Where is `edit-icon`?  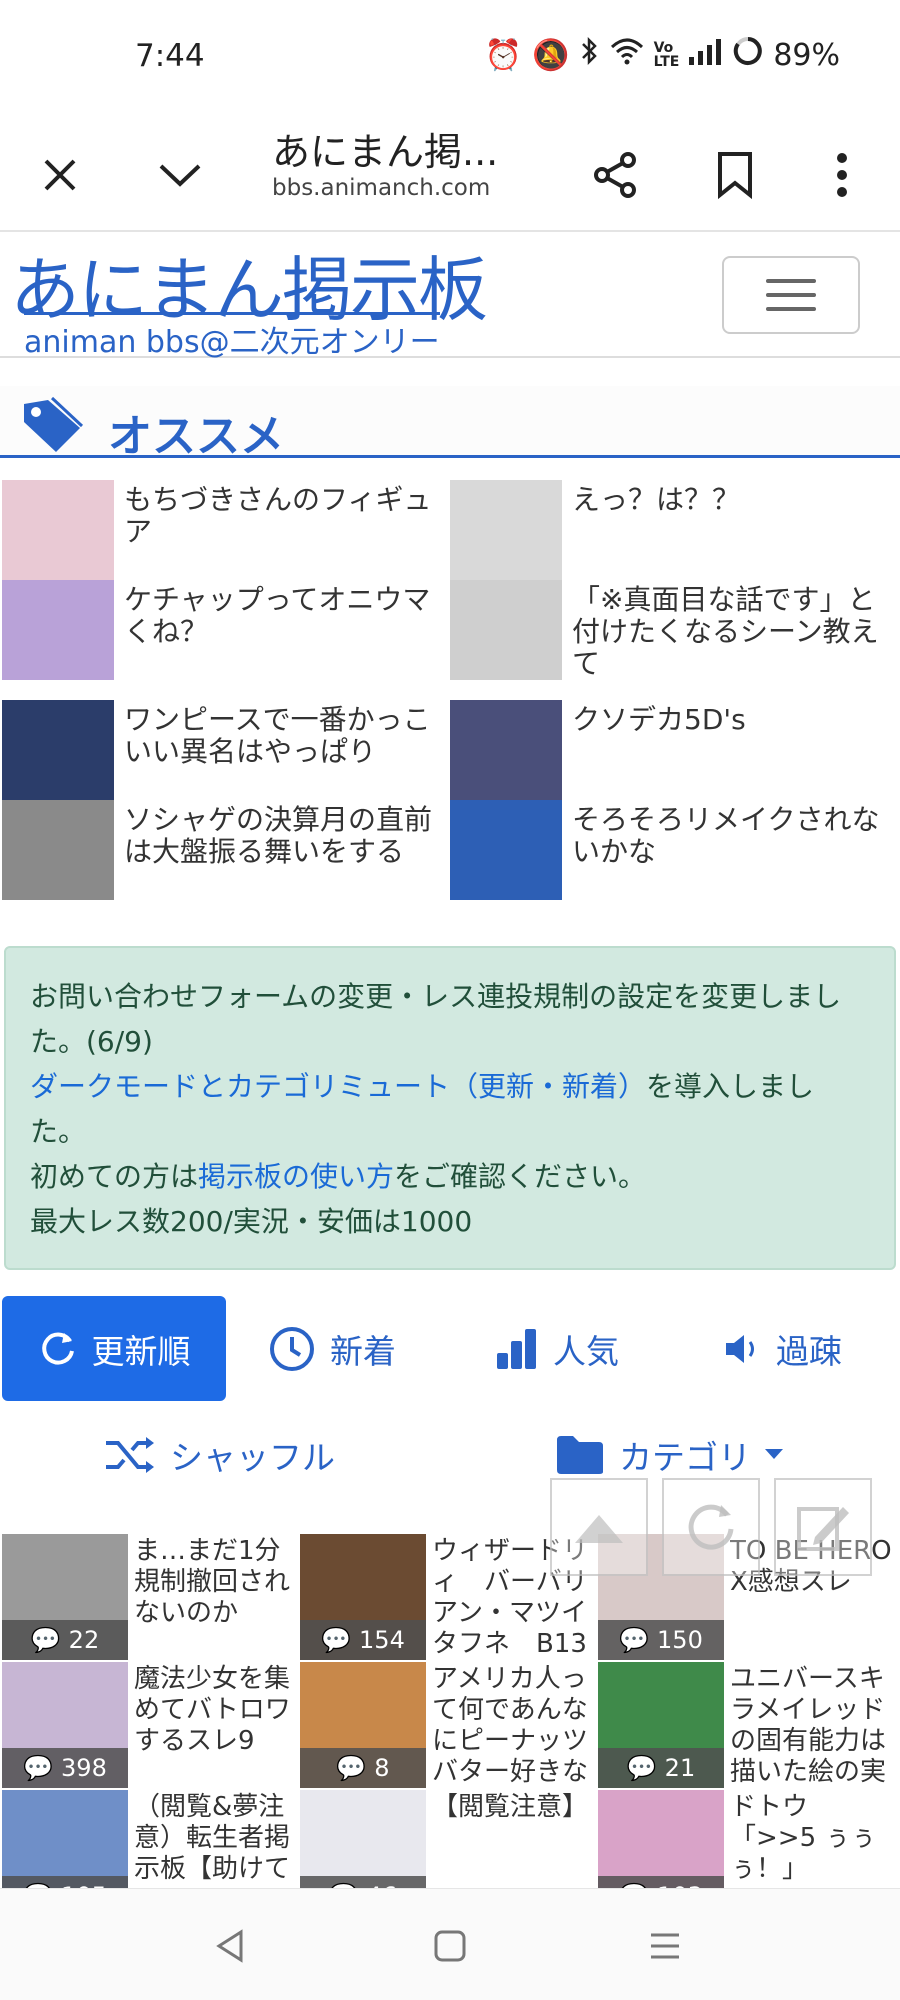 edit-icon is located at coordinates (823, 1529).